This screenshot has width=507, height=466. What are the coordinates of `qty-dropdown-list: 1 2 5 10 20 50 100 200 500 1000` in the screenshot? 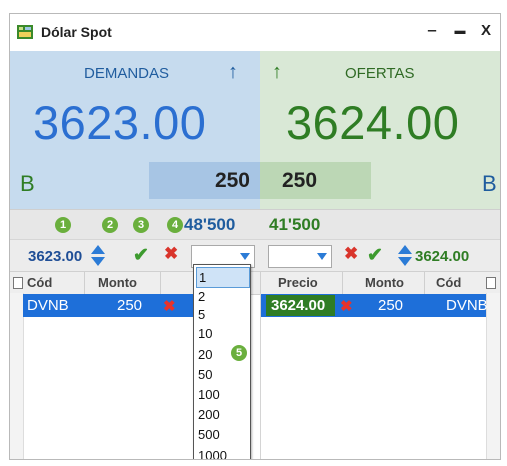 It's located at (222, 361).